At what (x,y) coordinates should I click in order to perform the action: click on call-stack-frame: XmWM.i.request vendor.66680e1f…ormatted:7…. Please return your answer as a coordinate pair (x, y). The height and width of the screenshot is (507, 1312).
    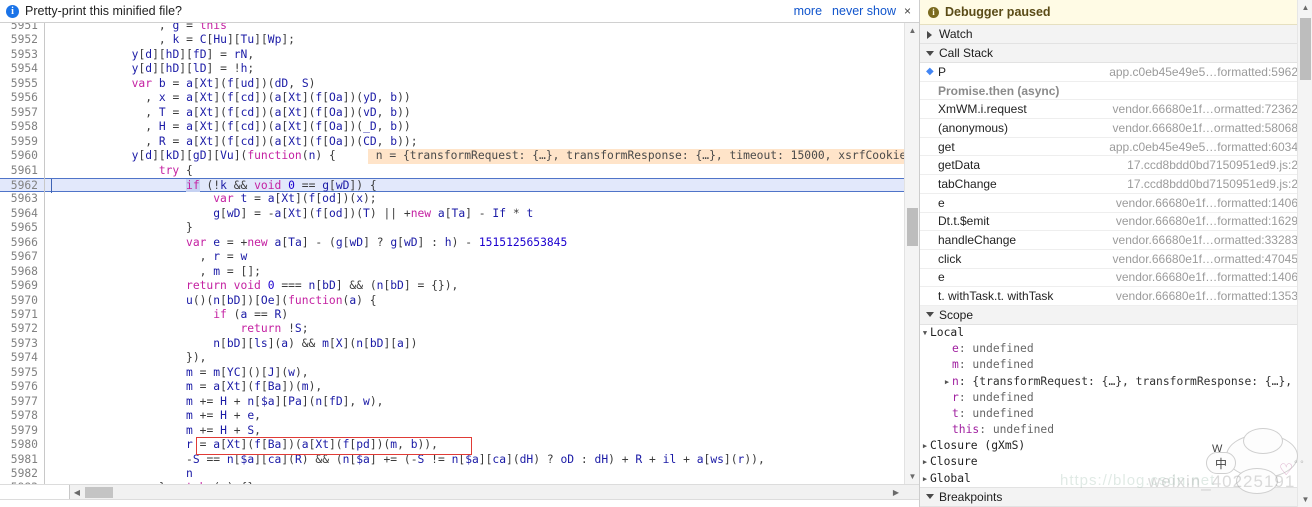
    Looking at the image, I should click on (1116, 110).